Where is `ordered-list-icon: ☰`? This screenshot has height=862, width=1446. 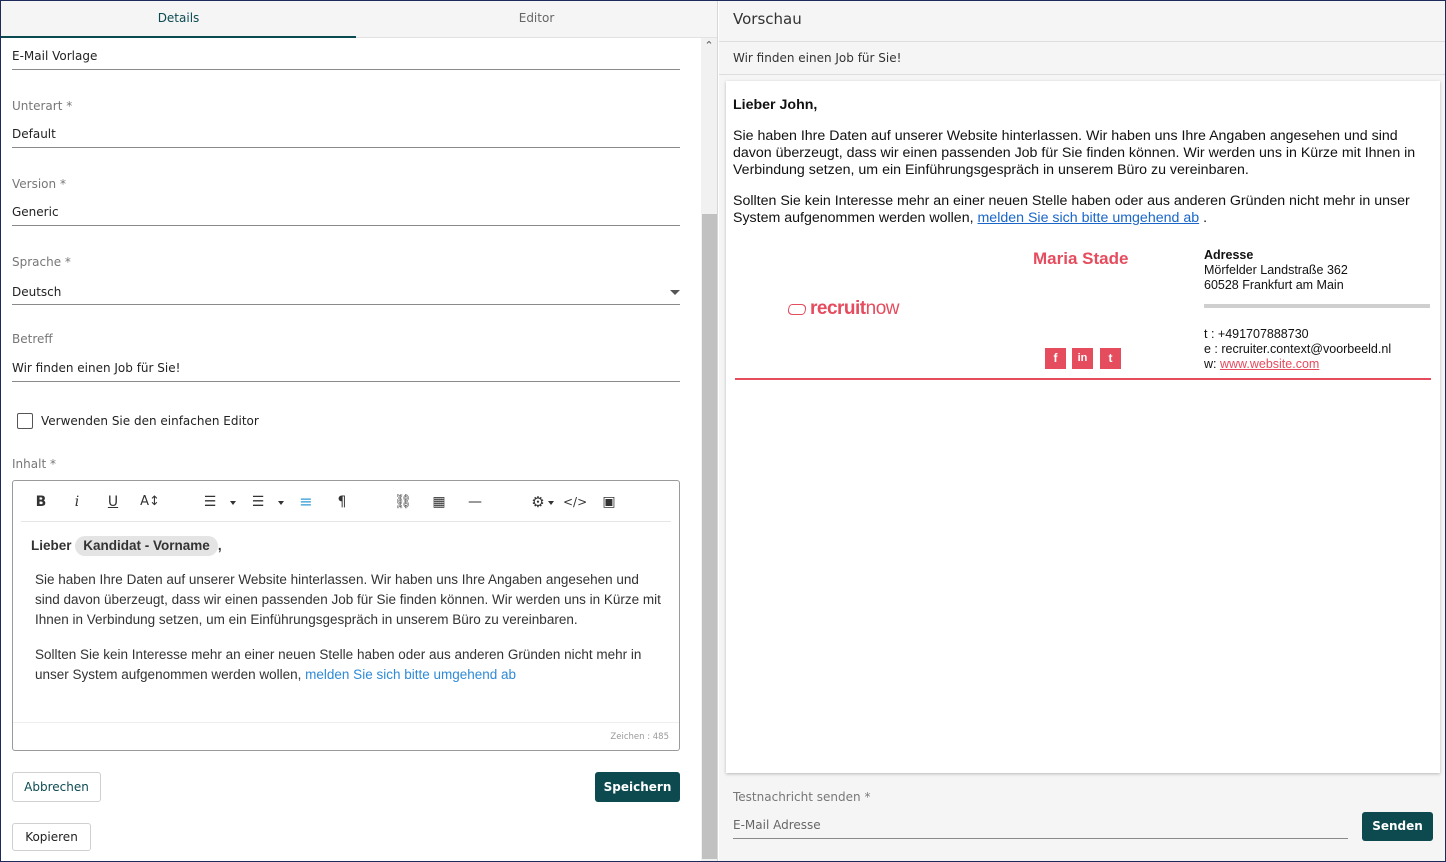
ordered-list-icon: ☰ is located at coordinates (210, 502).